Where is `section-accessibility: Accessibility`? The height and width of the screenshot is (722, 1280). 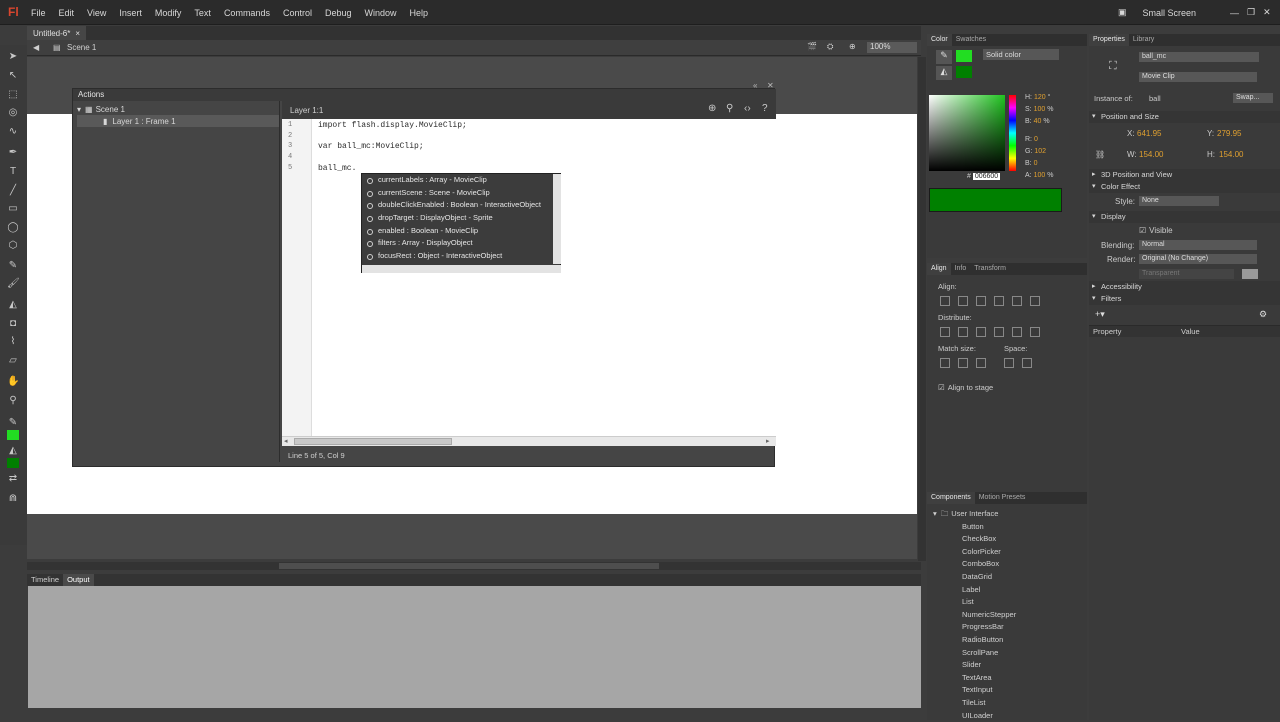
section-accessibility: Accessibility is located at coordinates (1184, 287).